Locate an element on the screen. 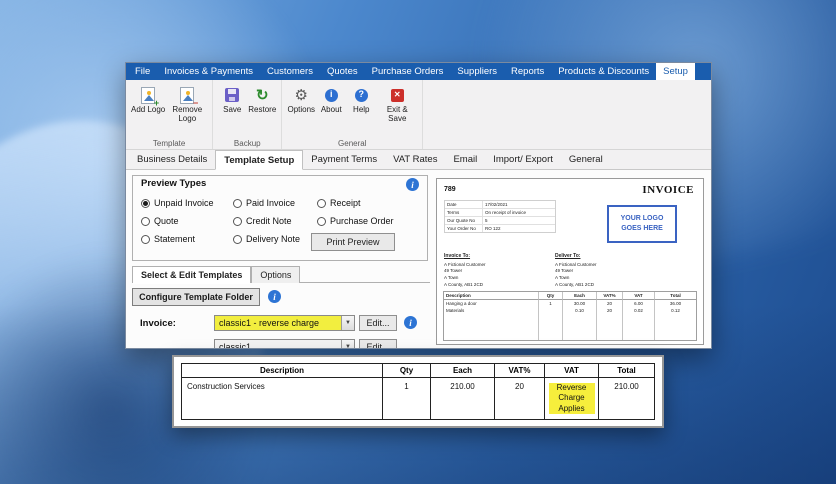 The width and height of the screenshot is (836, 484). address-line: A County, AB1 2CD is located at coordinates (574, 284).